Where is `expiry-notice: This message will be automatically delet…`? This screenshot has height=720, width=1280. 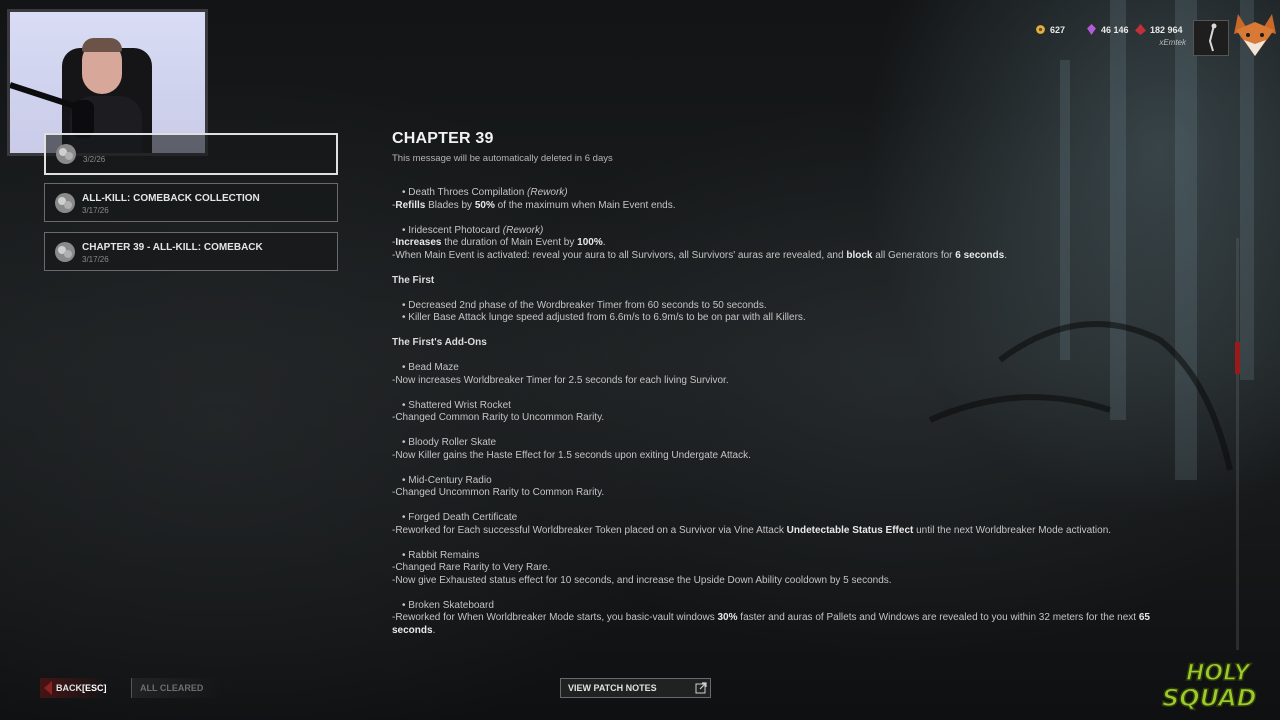 expiry-notice: This message will be automatically delet… is located at coordinates (502, 158).